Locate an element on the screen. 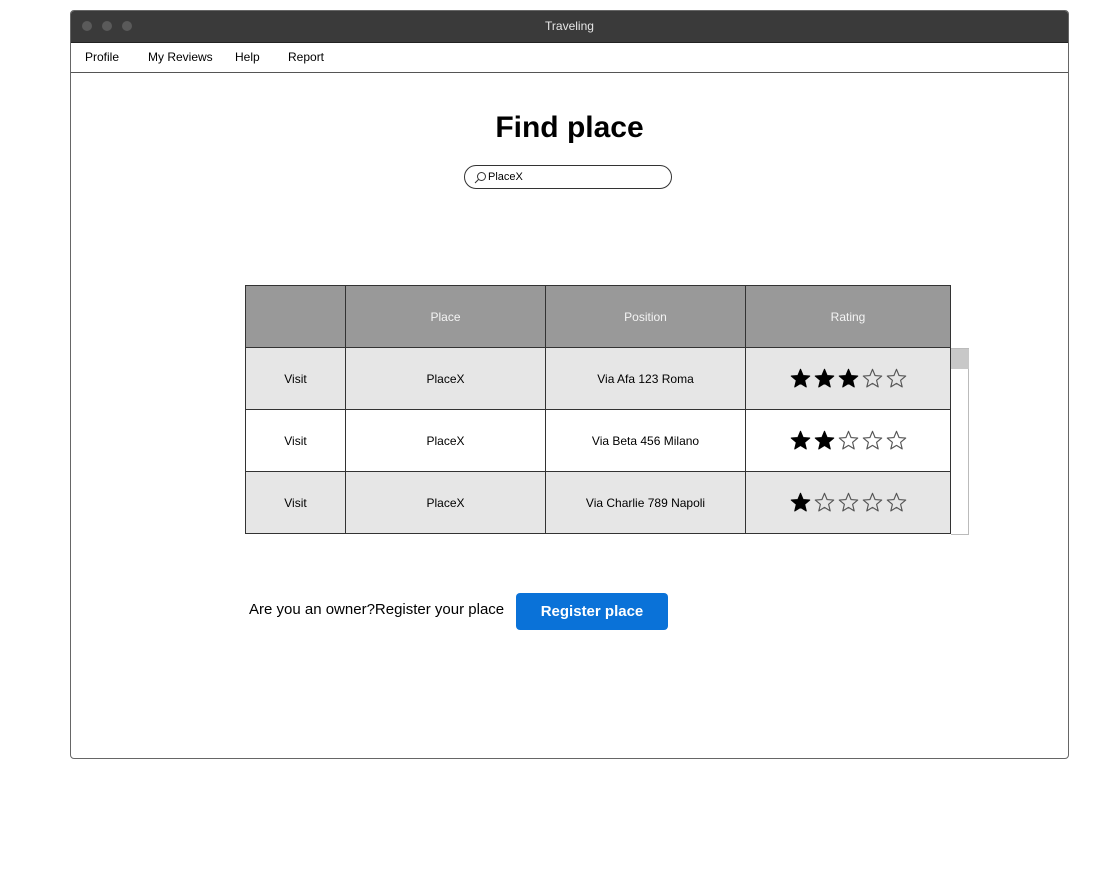  column-header-action is located at coordinates (295, 316).